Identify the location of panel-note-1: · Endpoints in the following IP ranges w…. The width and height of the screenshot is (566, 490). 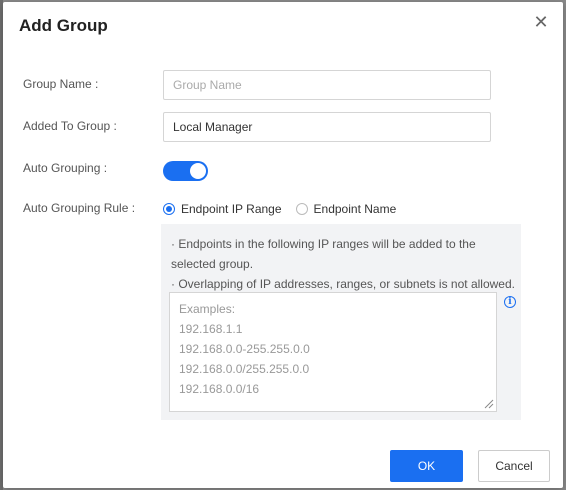
(323, 254).